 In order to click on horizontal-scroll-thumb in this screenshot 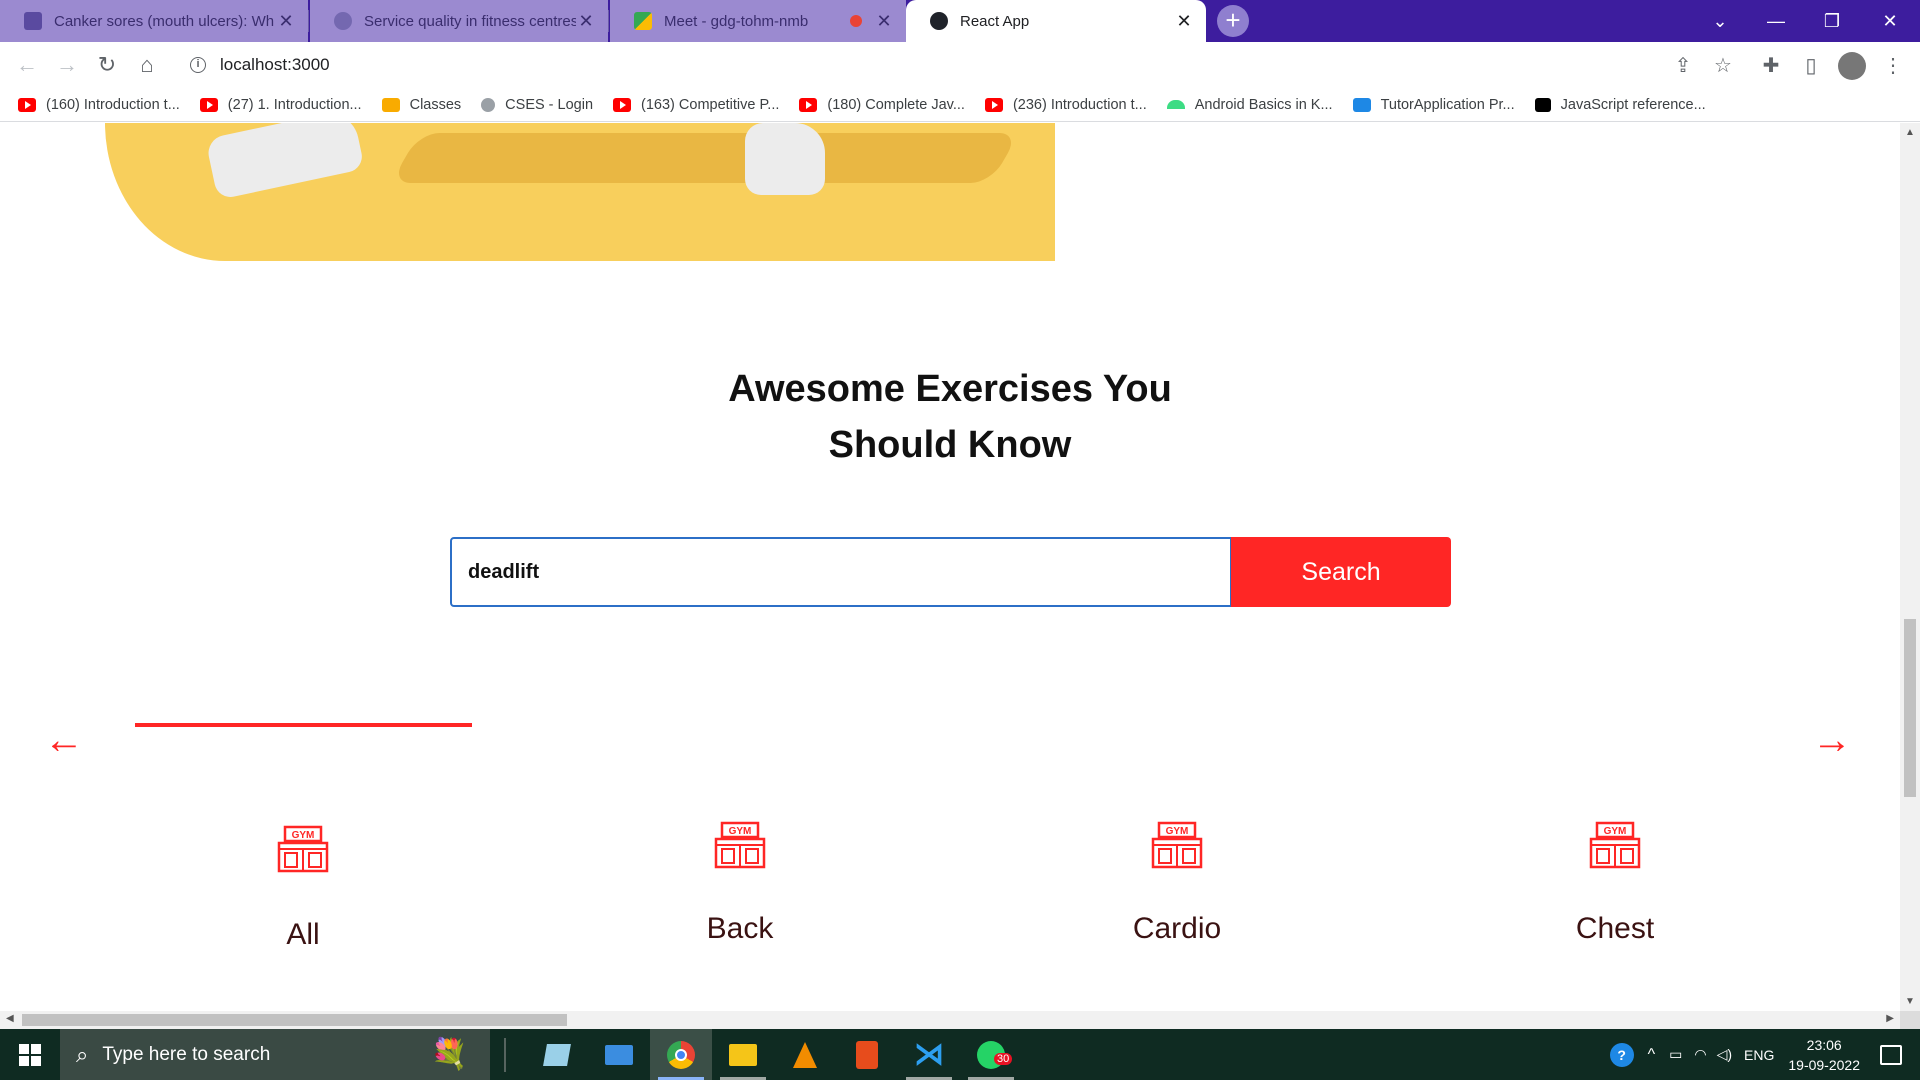, I will do `click(294, 1020)`.